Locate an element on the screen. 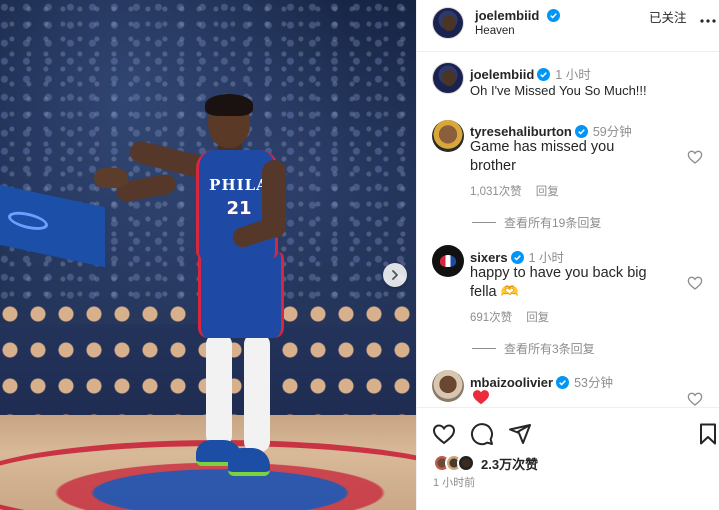 The image size is (719, 510). like-heart-icon is located at coordinates (444, 434).